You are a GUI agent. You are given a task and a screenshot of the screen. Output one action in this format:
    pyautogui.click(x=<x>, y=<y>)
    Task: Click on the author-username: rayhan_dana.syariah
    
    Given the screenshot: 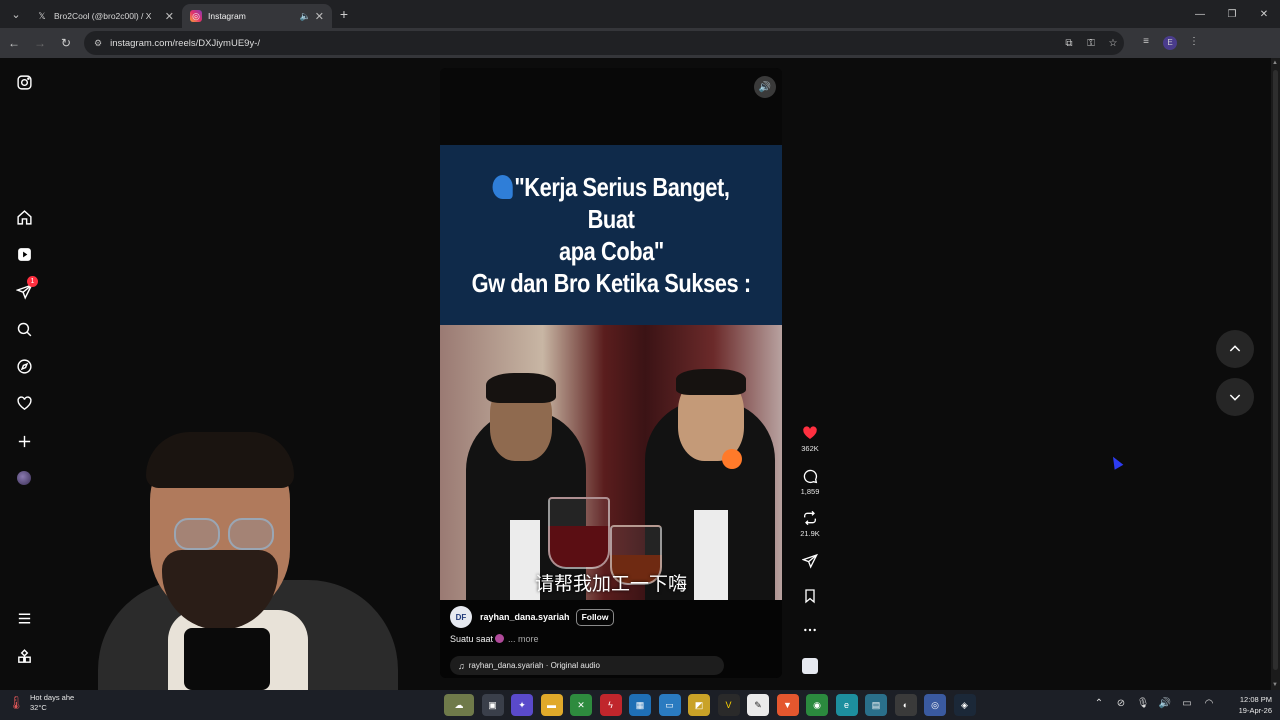 What is the action you would take?
    pyautogui.click(x=525, y=617)
    